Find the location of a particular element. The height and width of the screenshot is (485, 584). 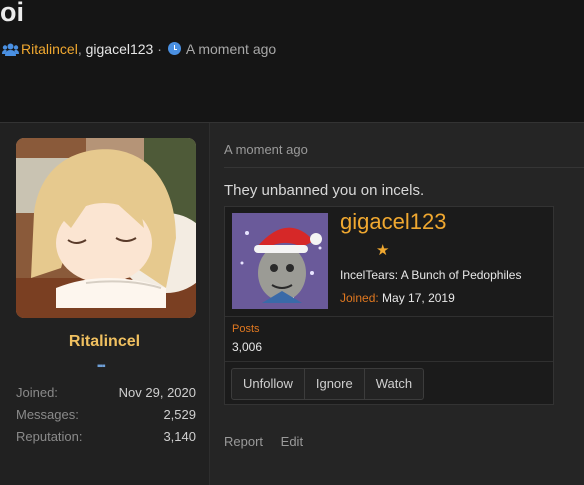

edit-link: Edit is located at coordinates (292, 441).